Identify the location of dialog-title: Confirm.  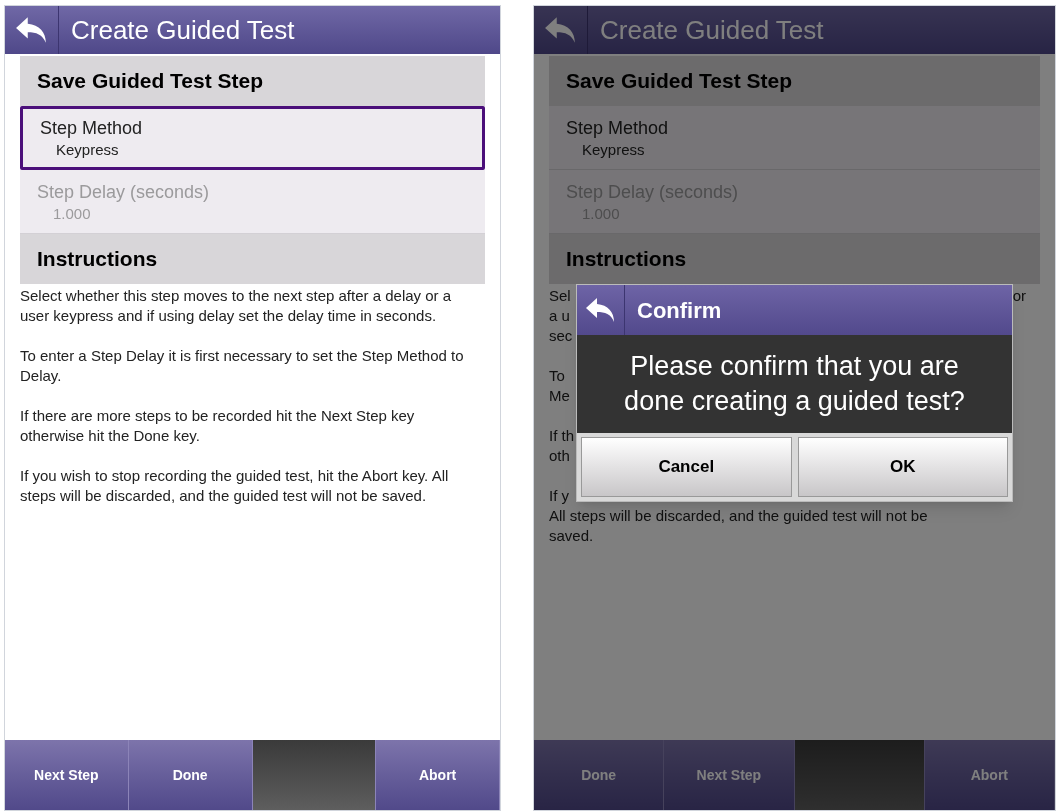
(679, 310).